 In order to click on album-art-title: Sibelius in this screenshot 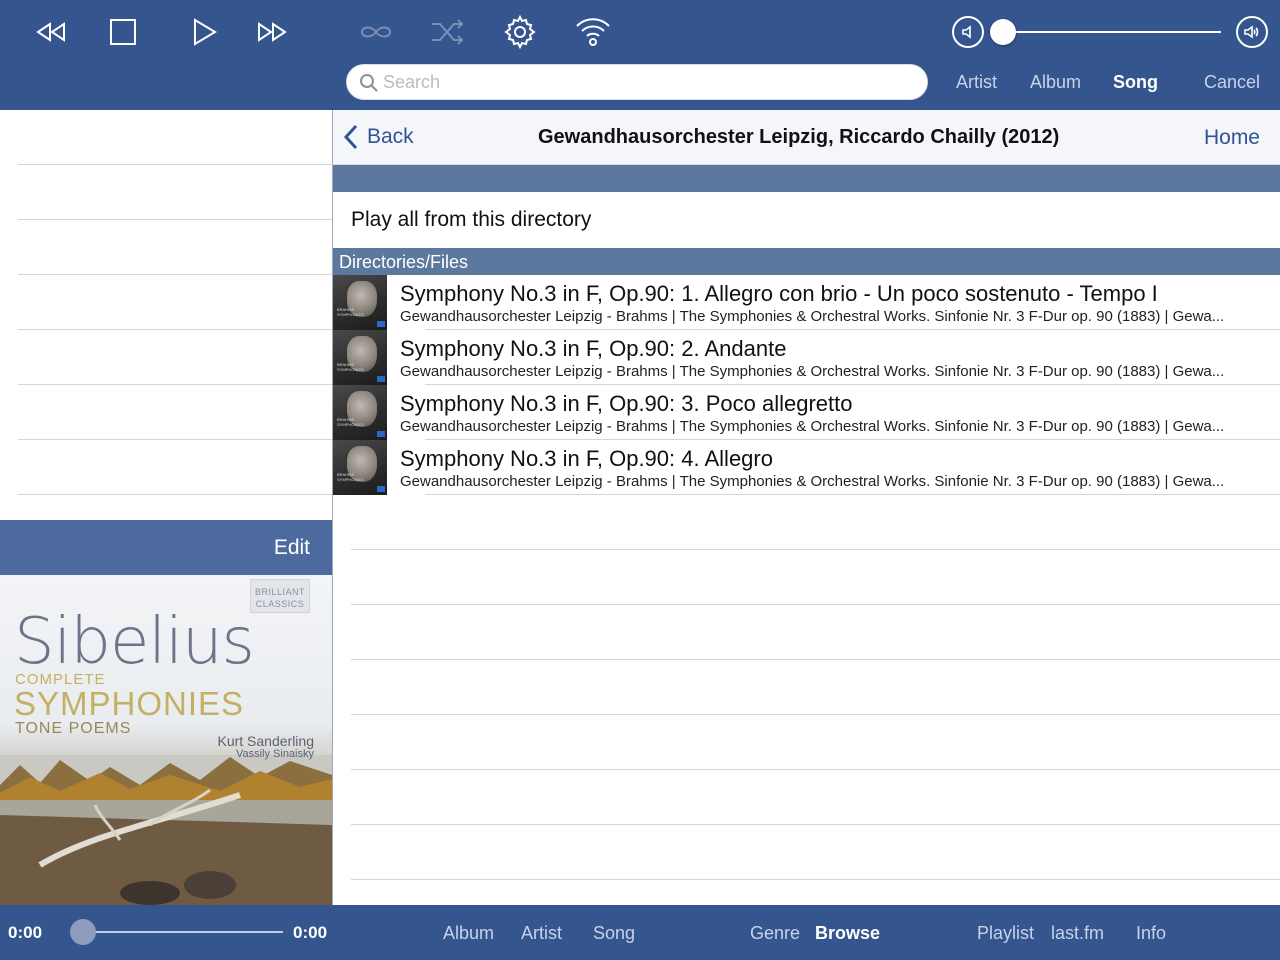, I will do `click(134, 642)`.